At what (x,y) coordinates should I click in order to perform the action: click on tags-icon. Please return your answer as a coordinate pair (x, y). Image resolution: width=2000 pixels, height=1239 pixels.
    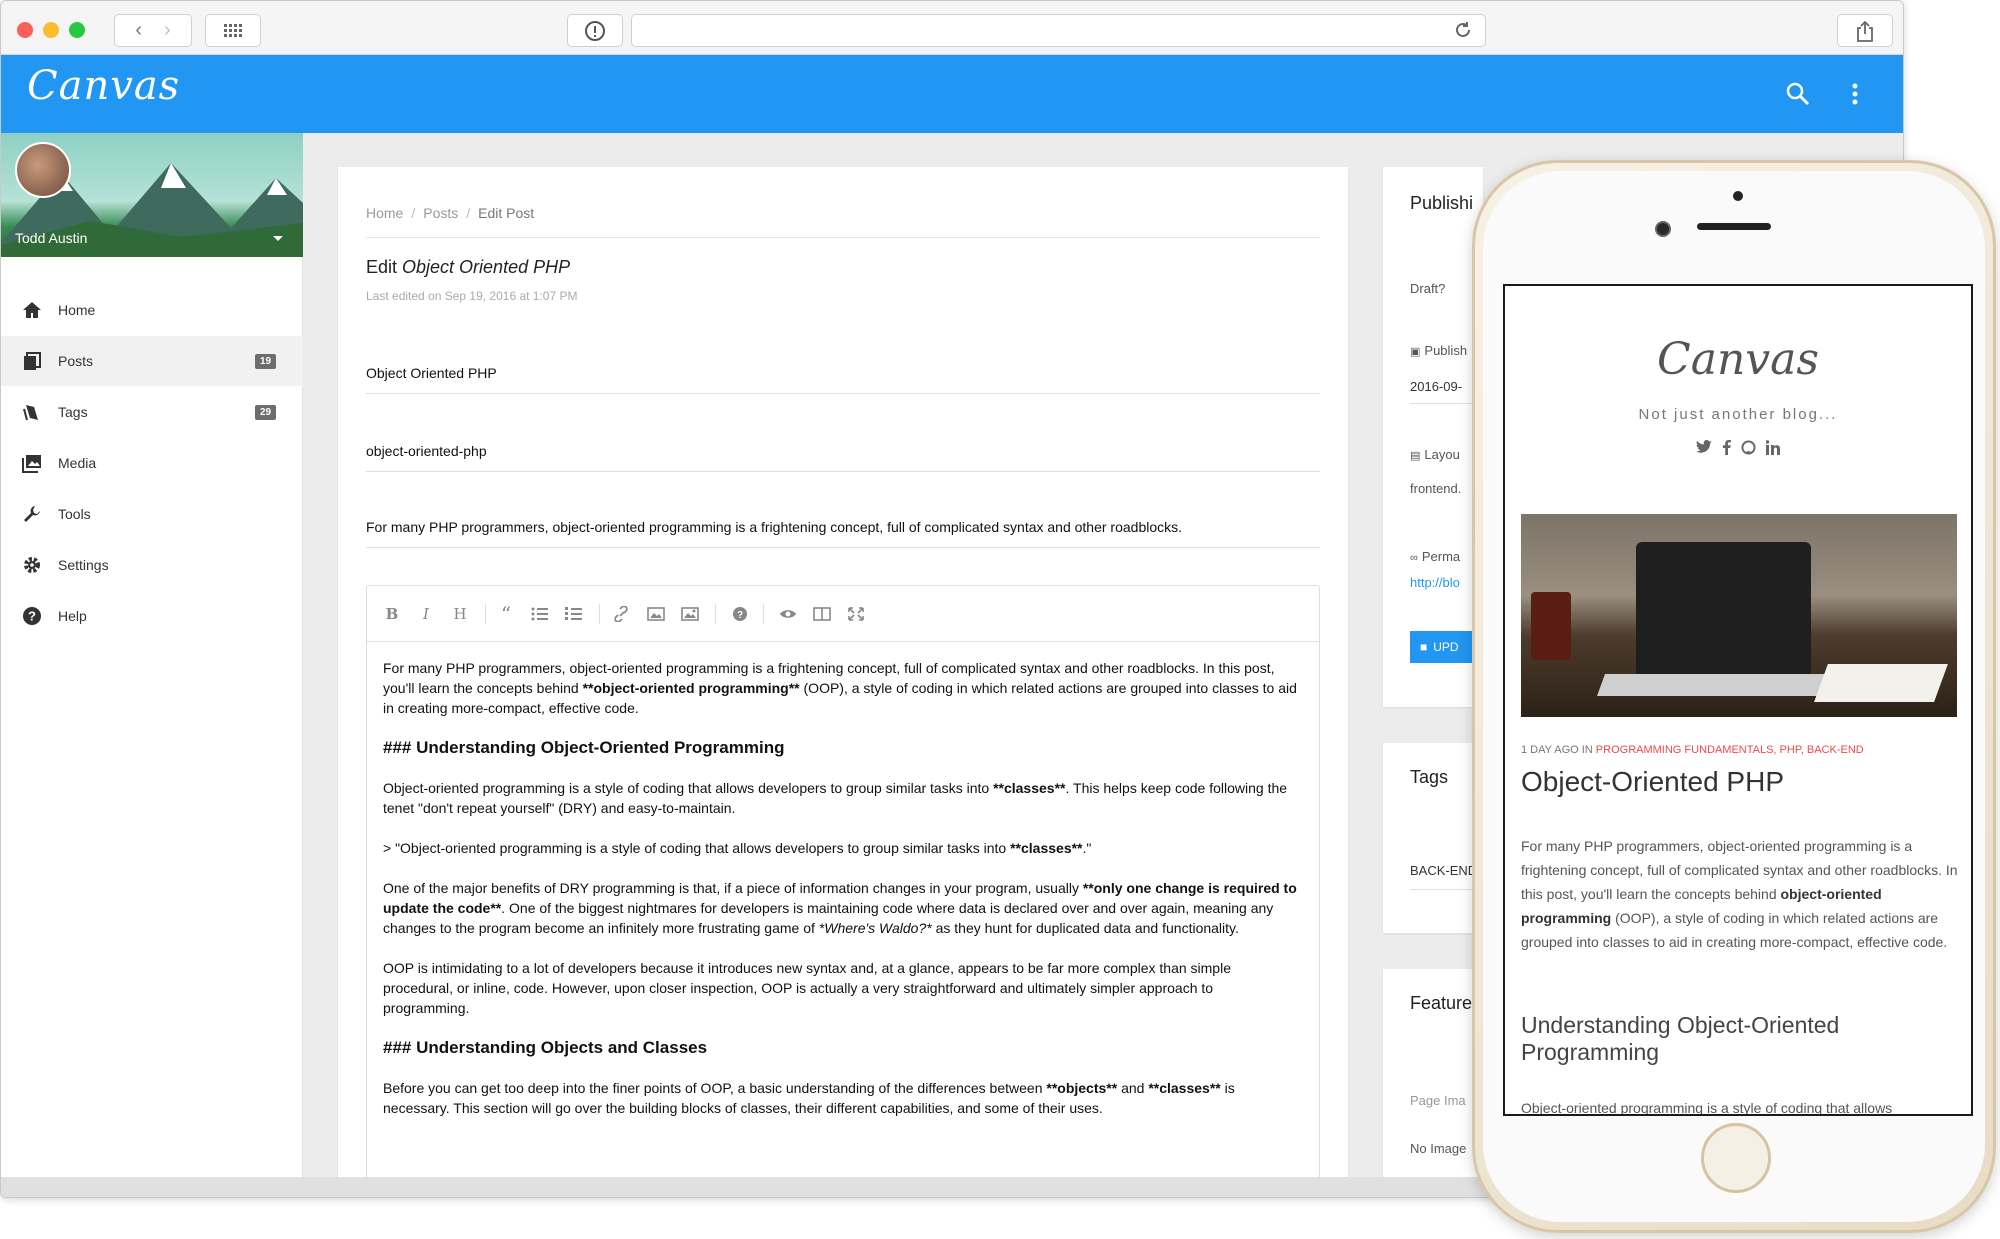
    Looking at the image, I should click on (30, 413).